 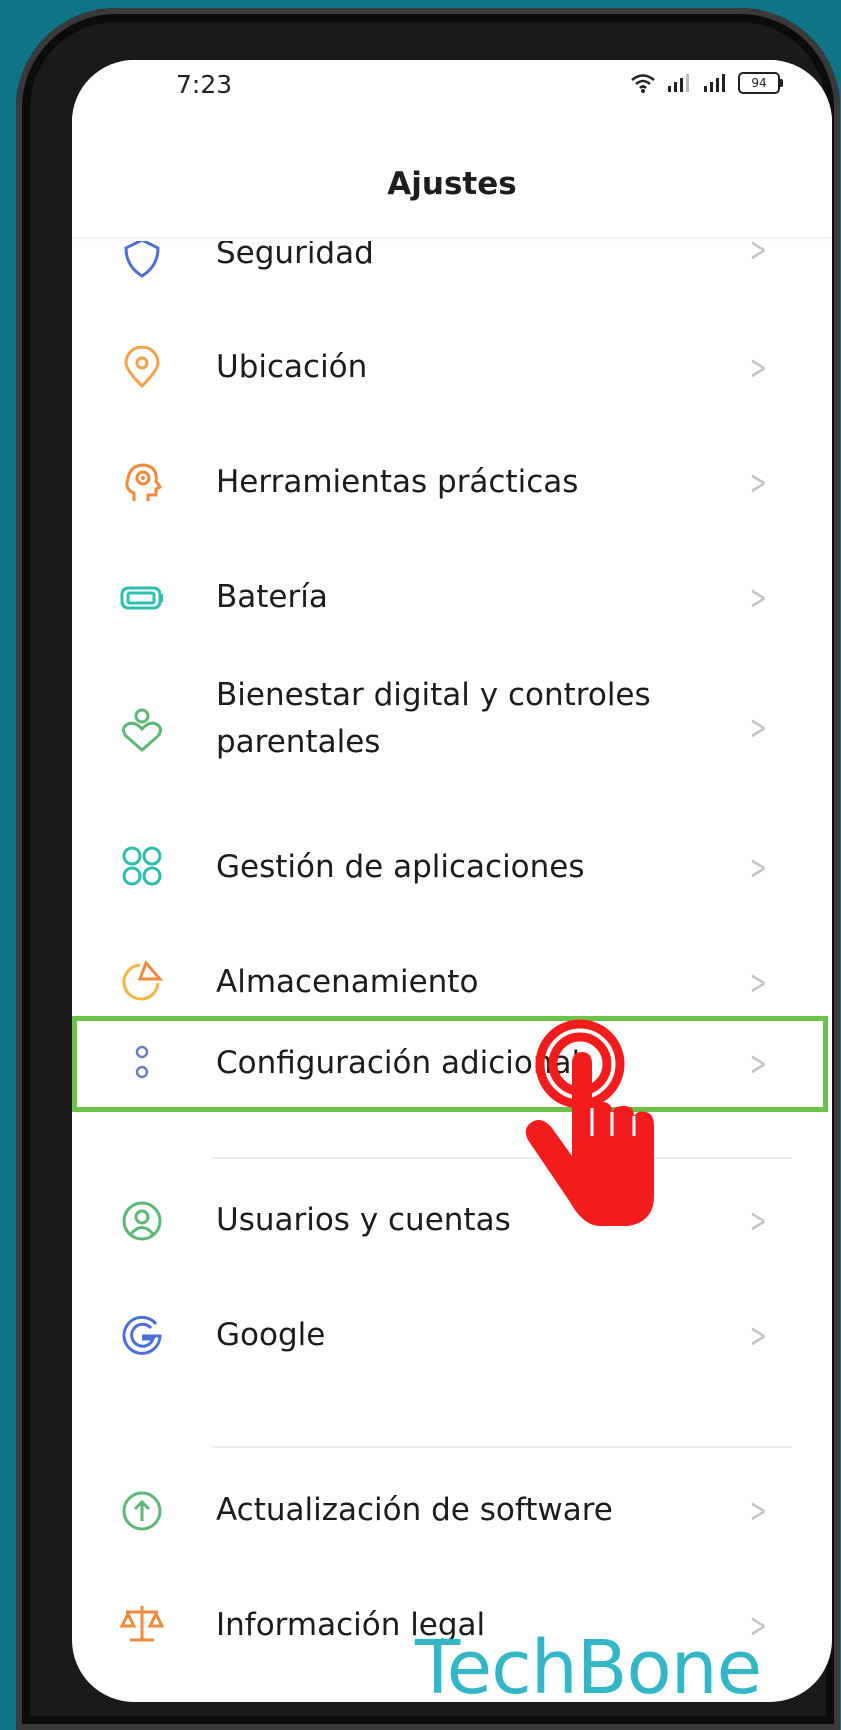 What do you see at coordinates (400, 867) in the screenshot?
I see `settings-item-label: Gestión de aplicaciones` at bounding box center [400, 867].